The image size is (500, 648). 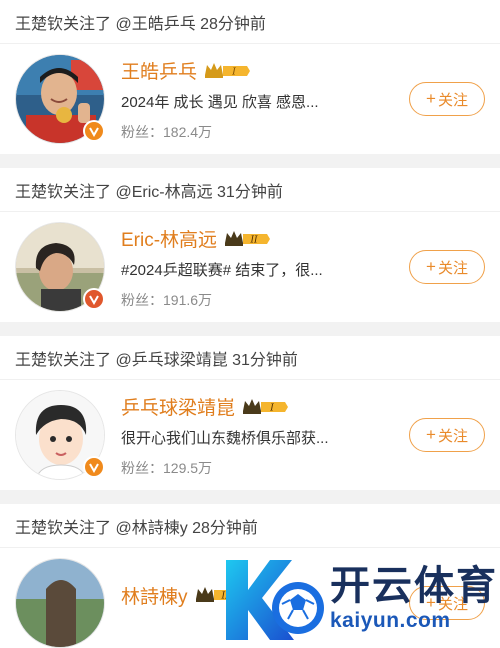 What do you see at coordinates (254, 240) in the screenshot?
I see `svg-text: II` at bounding box center [254, 240].